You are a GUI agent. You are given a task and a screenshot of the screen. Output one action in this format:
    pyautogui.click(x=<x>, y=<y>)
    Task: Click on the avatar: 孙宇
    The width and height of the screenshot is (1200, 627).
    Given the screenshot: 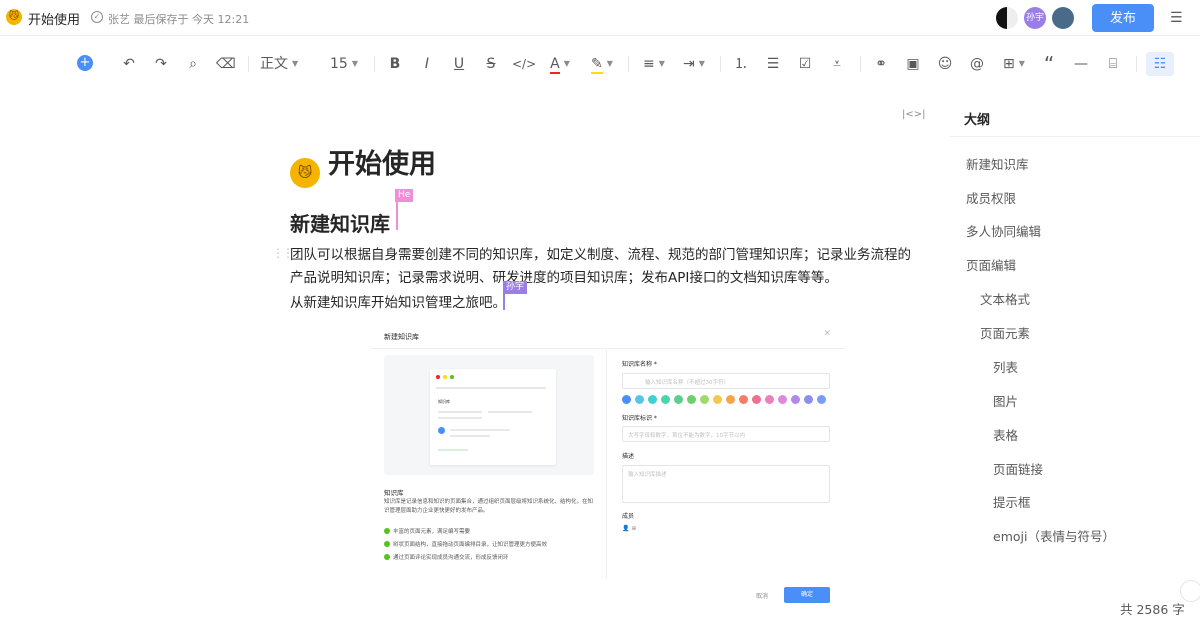 What is the action you would take?
    pyautogui.click(x=1035, y=18)
    